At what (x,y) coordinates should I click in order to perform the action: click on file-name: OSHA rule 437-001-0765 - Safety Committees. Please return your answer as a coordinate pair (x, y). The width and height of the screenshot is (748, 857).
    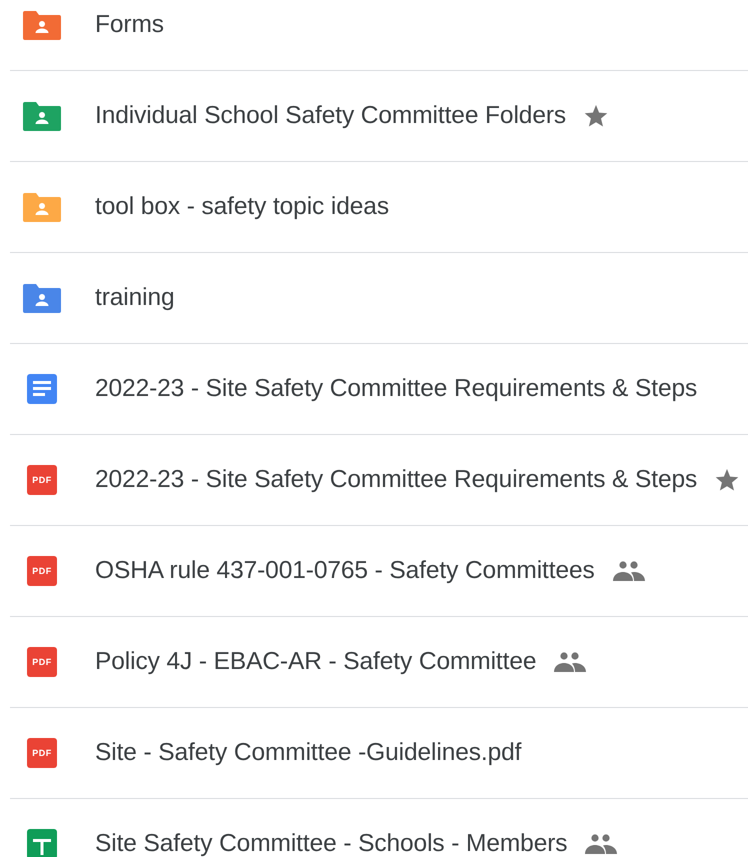
    Looking at the image, I should click on (345, 571).